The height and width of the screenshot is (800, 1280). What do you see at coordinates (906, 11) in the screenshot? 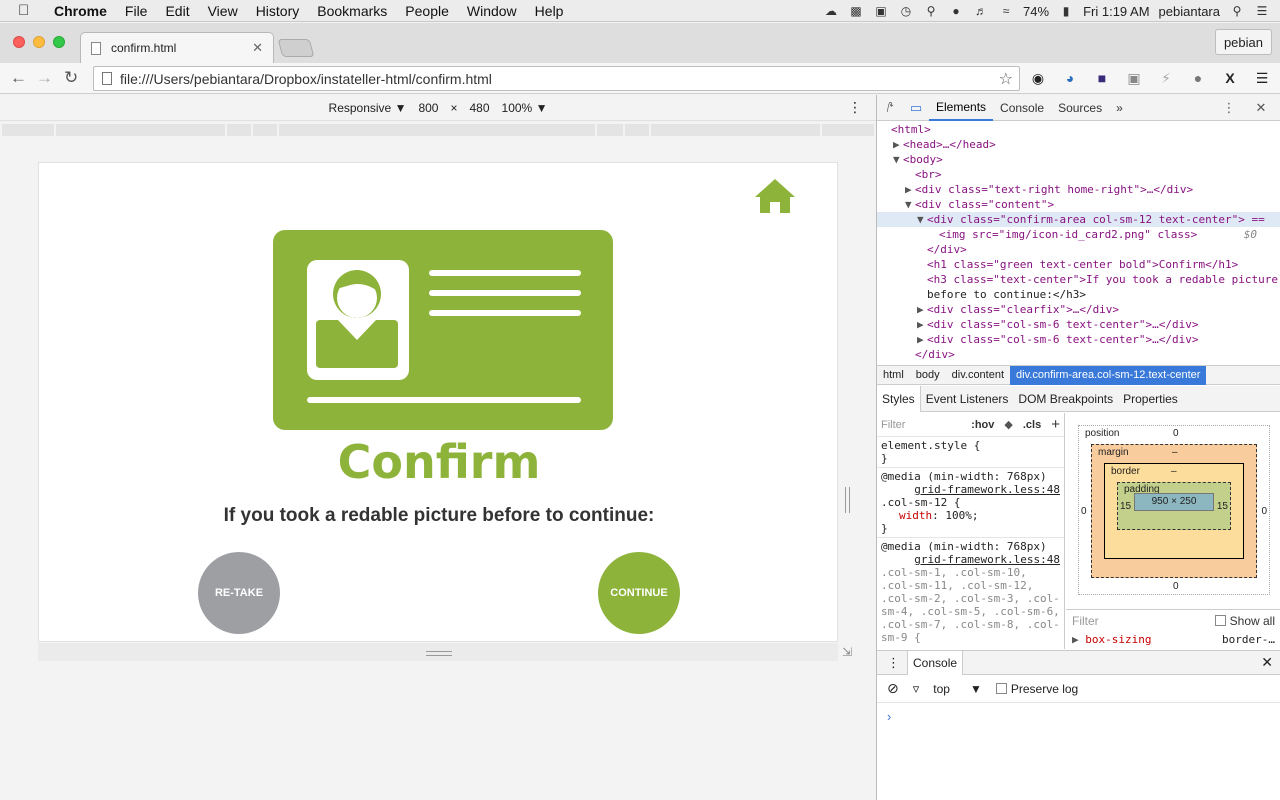
I see `time-machine-icon: ◷` at bounding box center [906, 11].